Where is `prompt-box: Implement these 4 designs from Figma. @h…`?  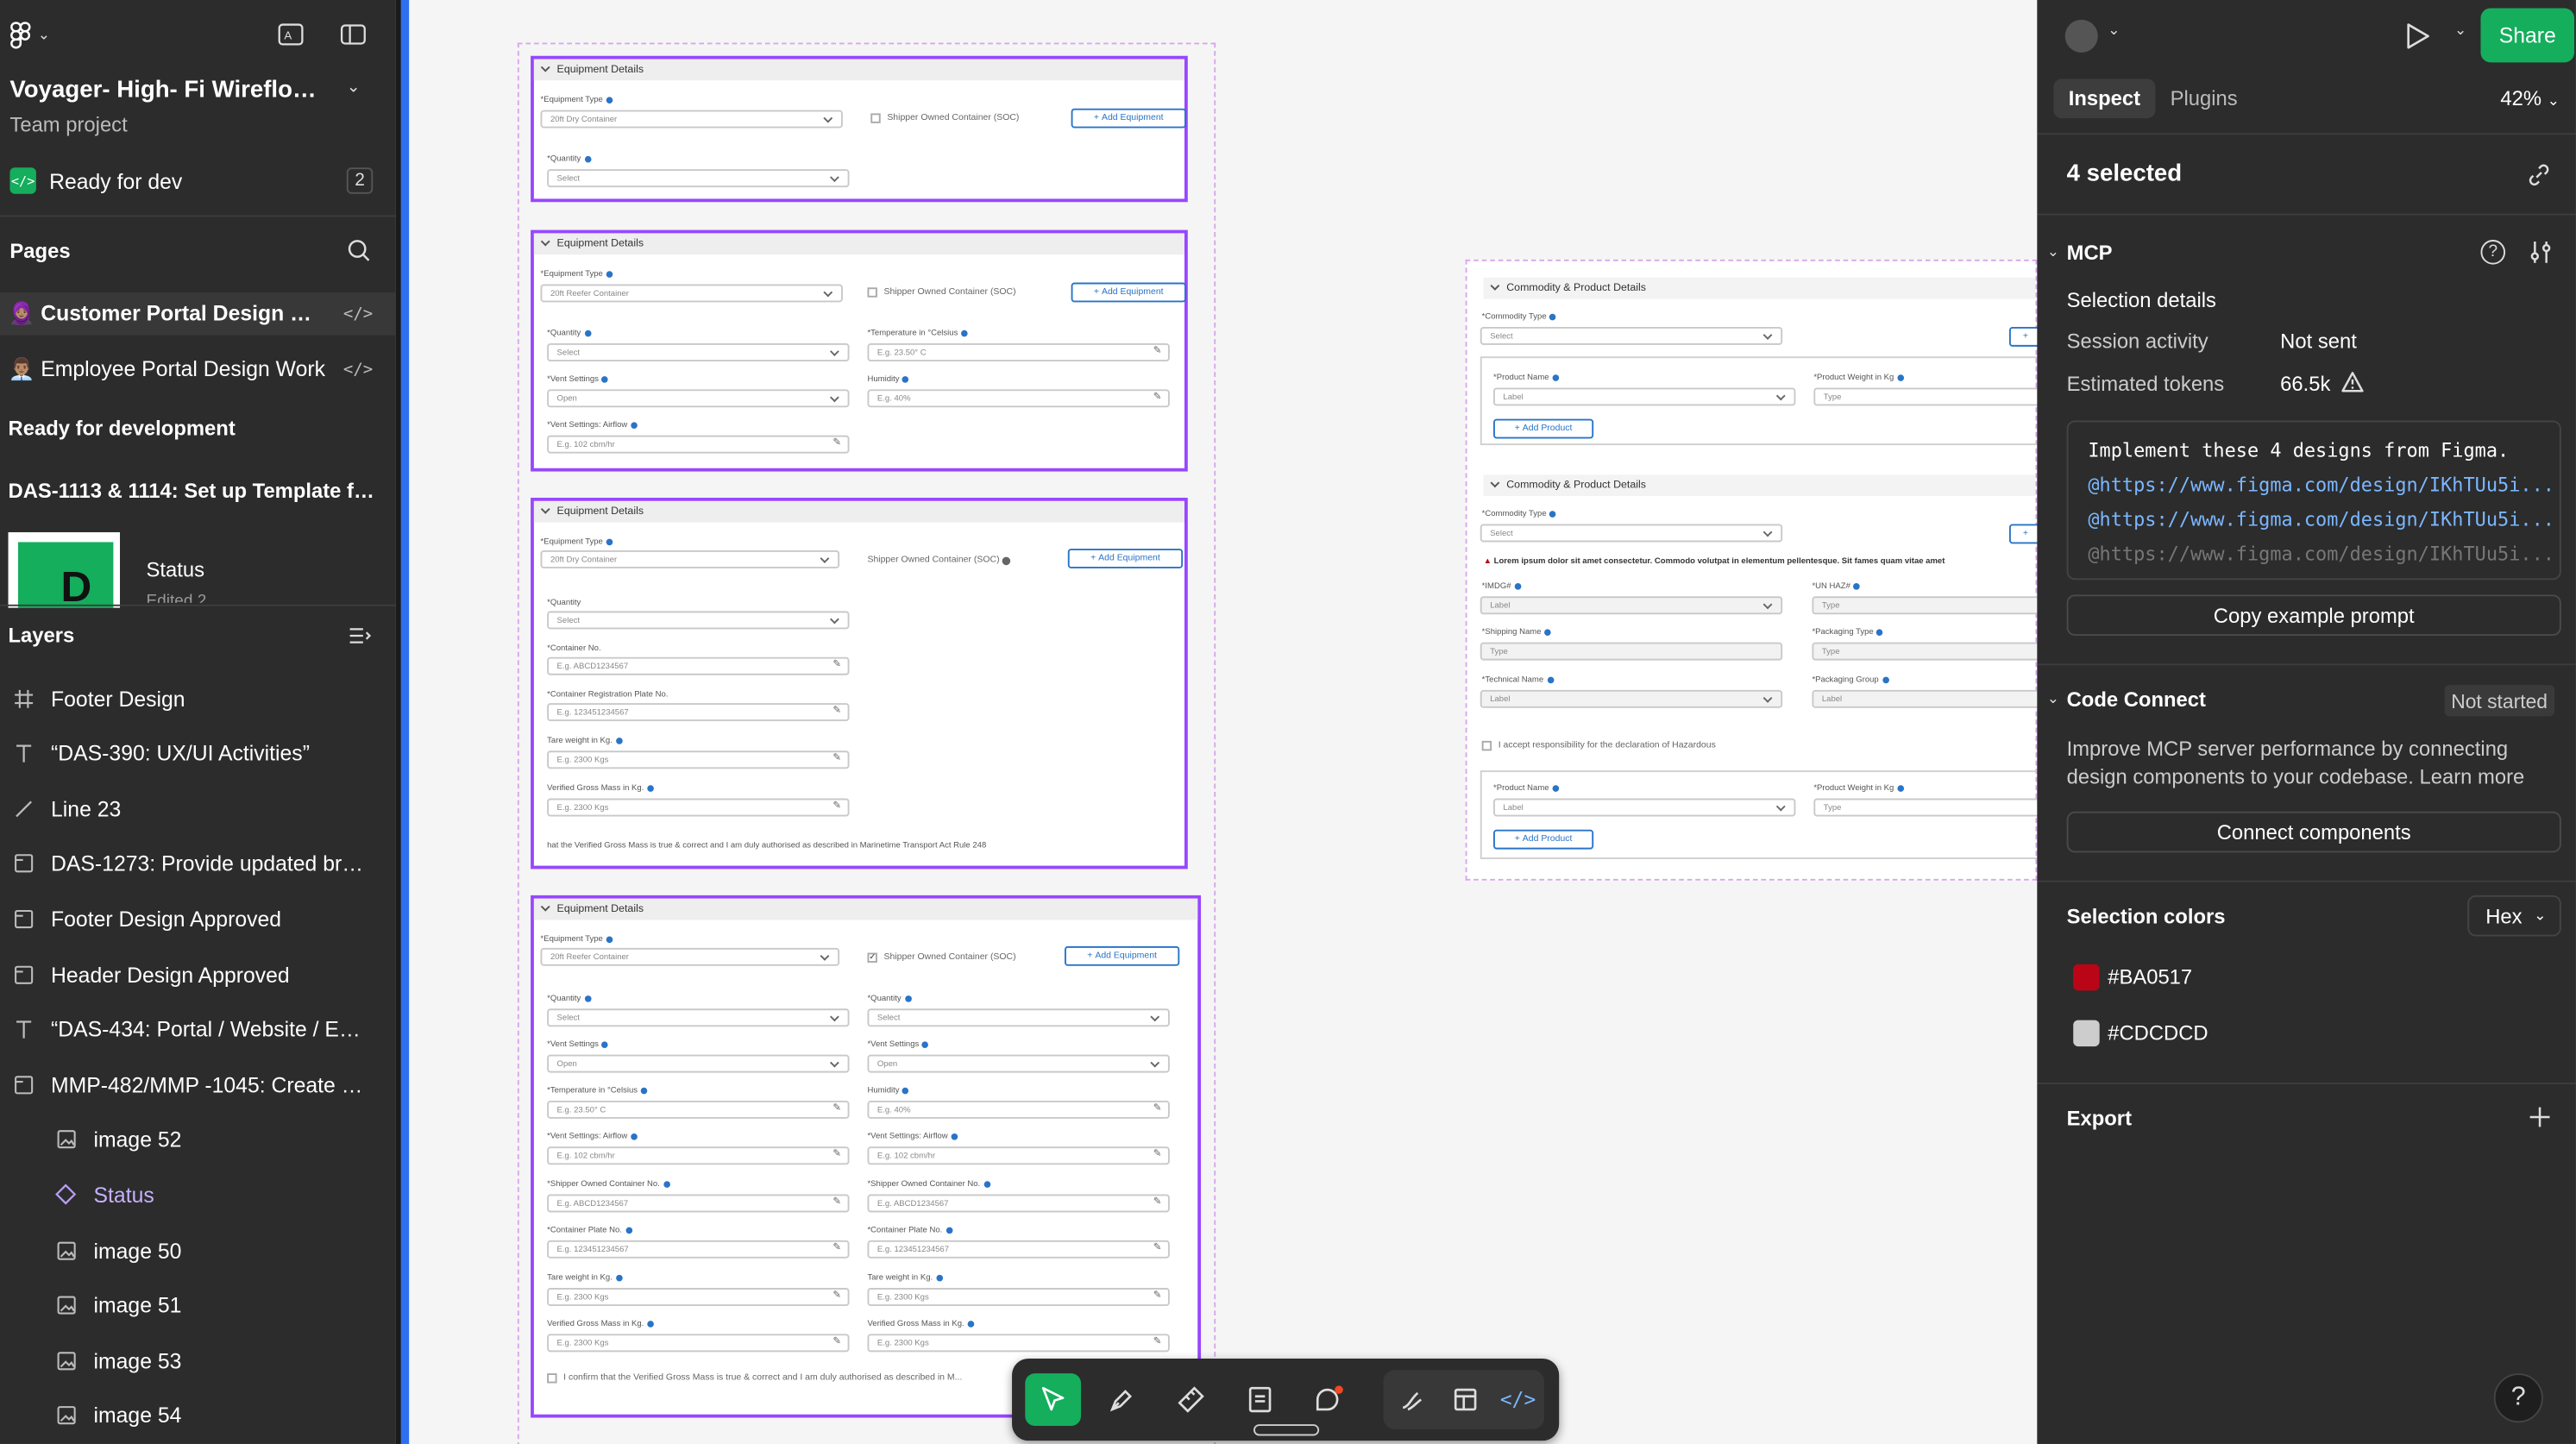 prompt-box: Implement these 4 designs from Figma. @h… is located at coordinates (2313, 500).